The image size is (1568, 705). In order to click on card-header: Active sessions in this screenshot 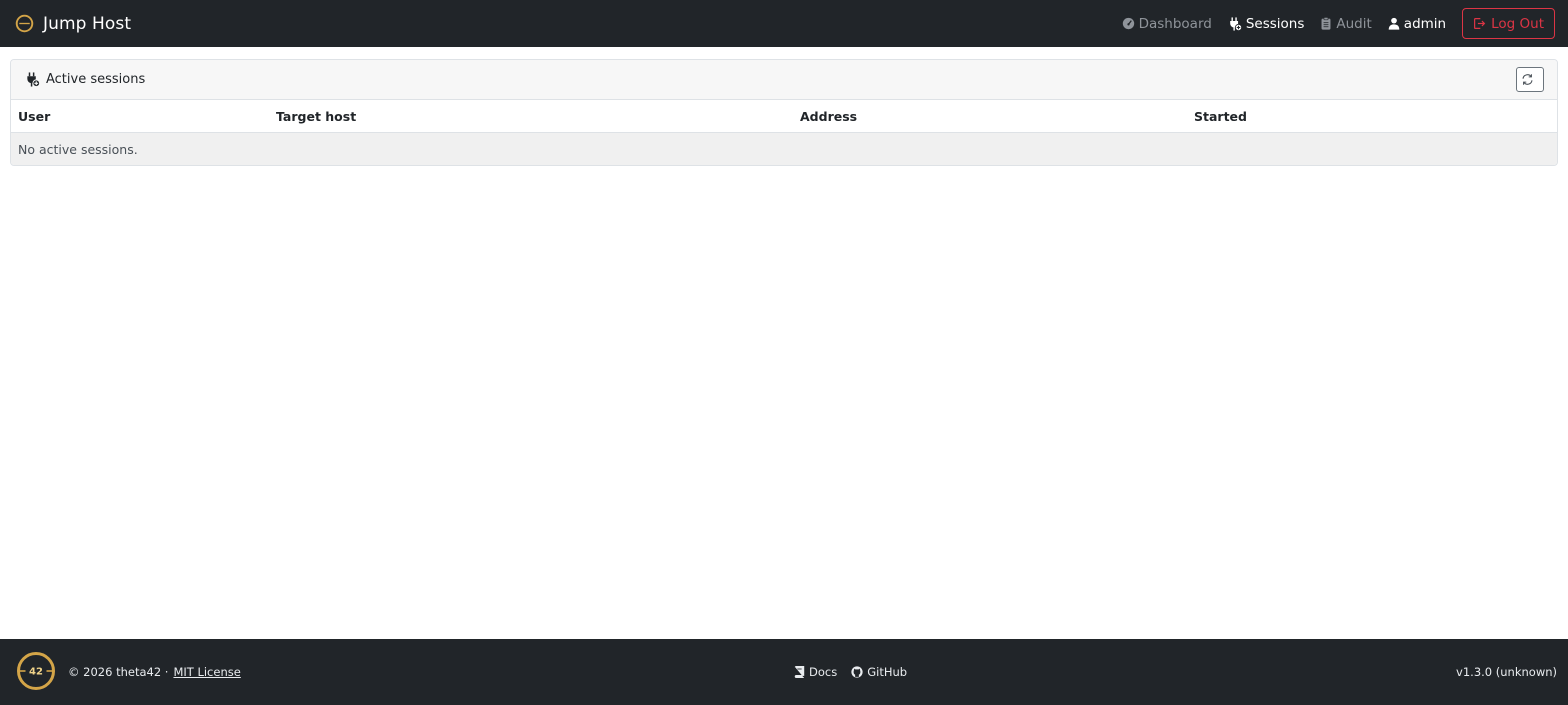, I will do `click(784, 80)`.